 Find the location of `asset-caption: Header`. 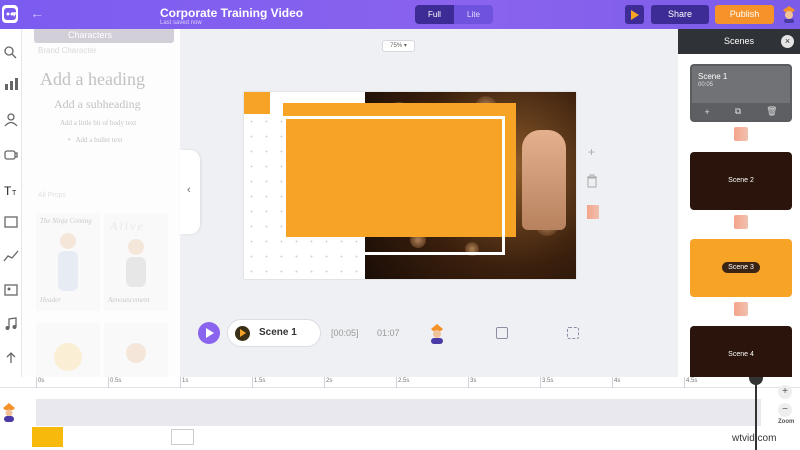

asset-caption: Header is located at coordinates (50, 300).